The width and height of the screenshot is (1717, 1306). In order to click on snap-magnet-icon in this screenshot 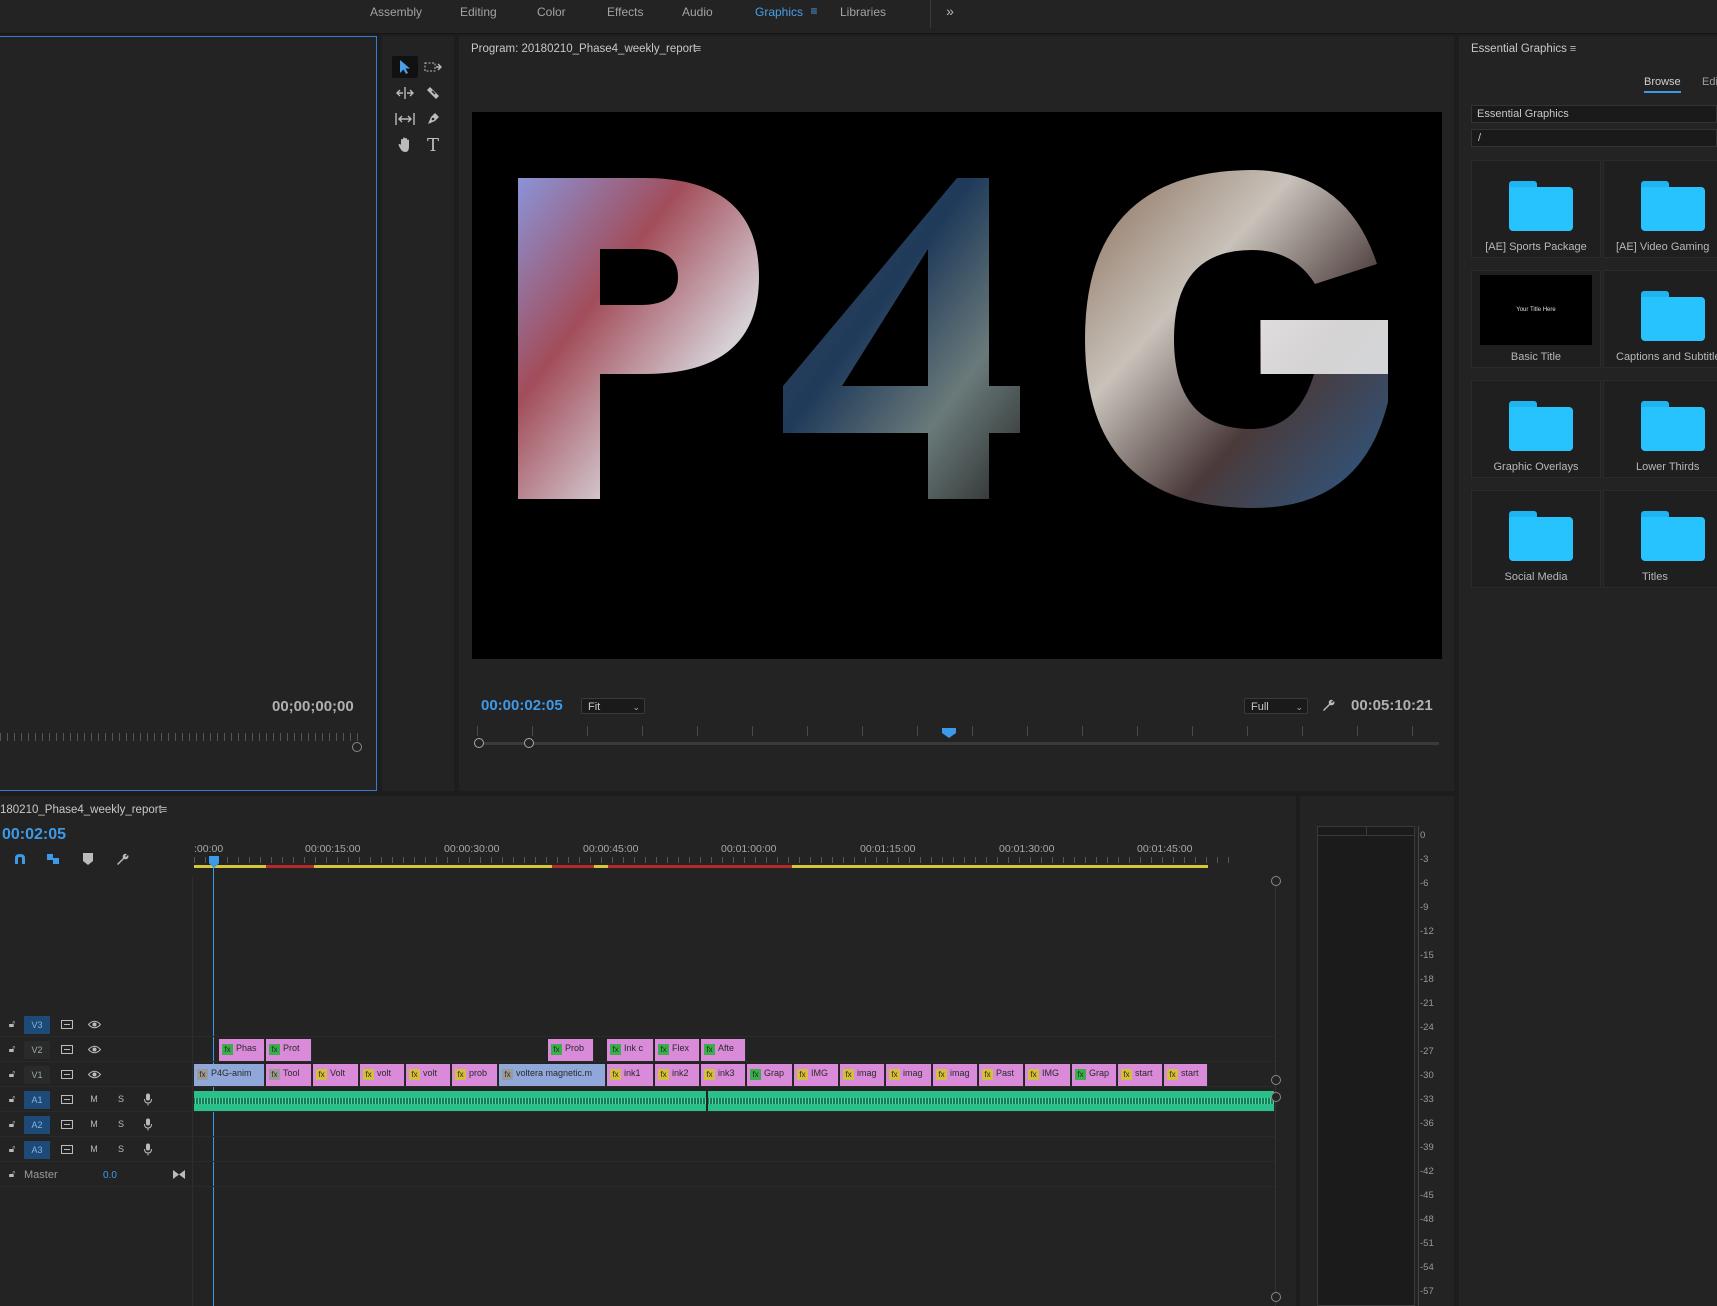, I will do `click(20, 859)`.